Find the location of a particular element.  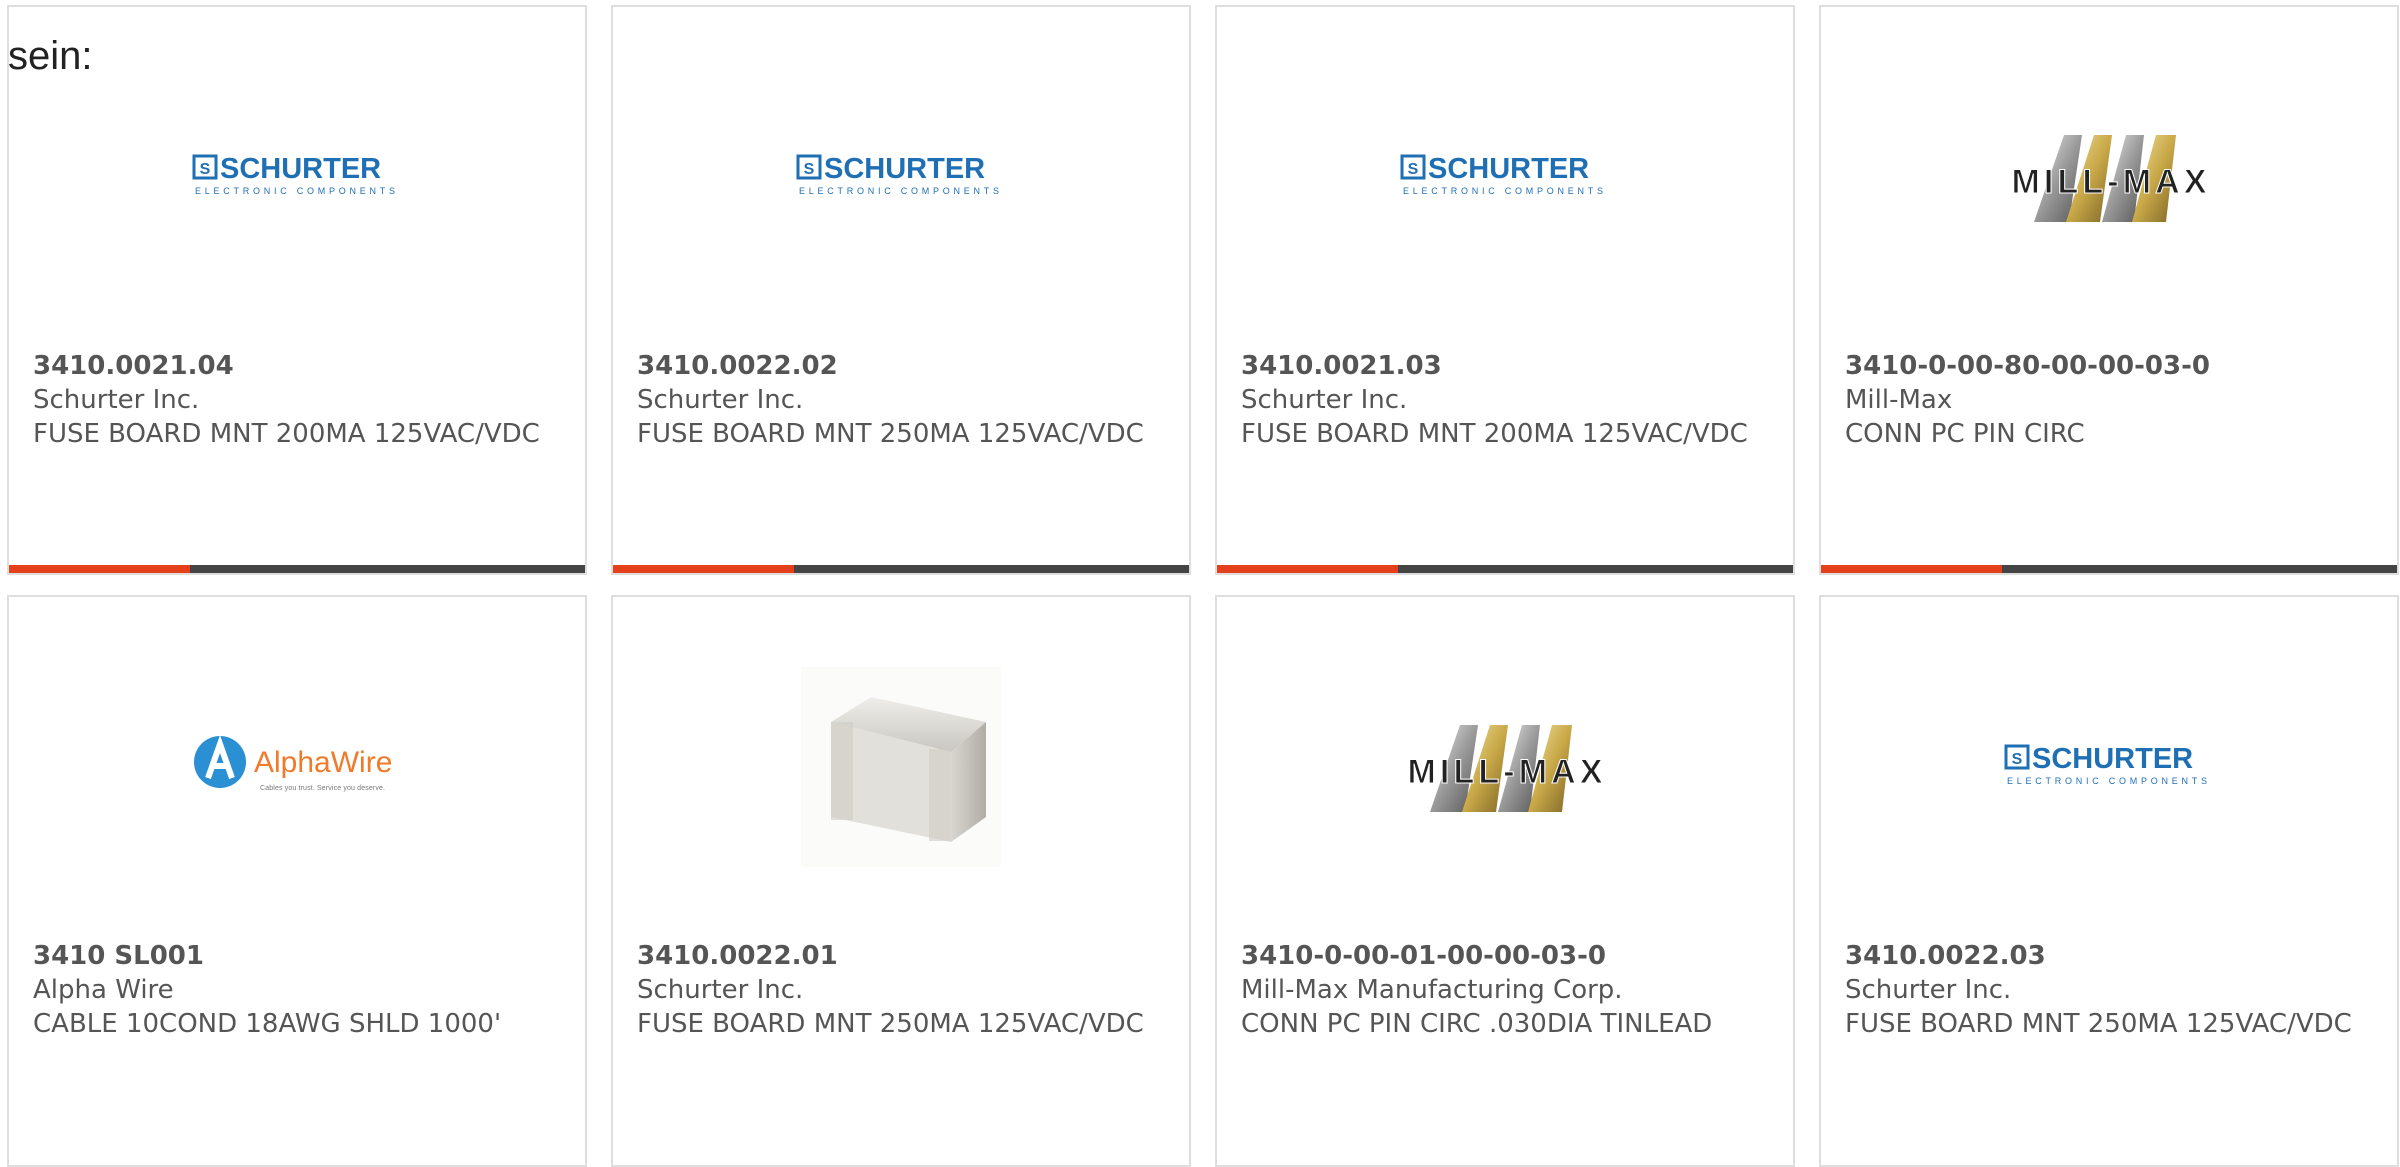

part-number: 3410 SL001 is located at coordinates (299, 956).